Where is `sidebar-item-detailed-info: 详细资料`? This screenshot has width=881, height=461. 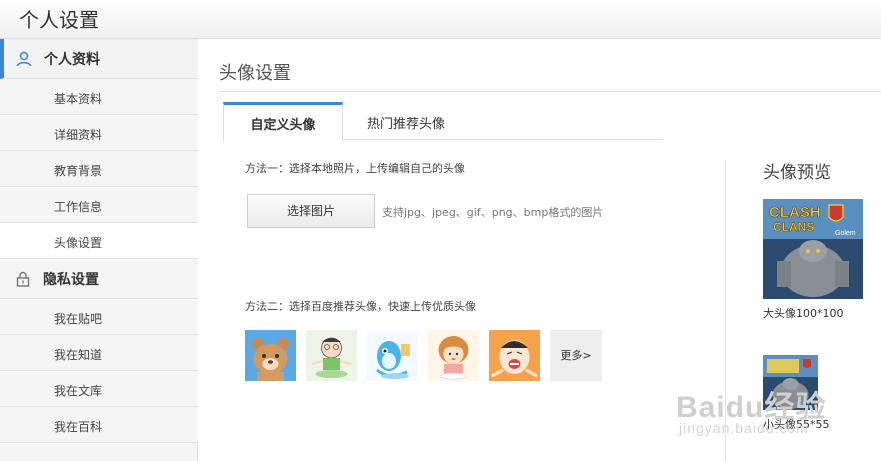
sidebar-item-detailed-info: 详细资料 is located at coordinates (99, 133).